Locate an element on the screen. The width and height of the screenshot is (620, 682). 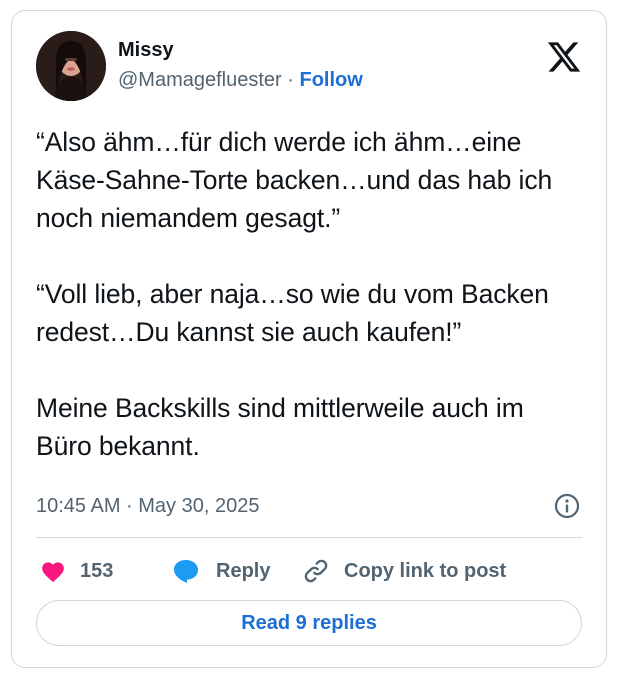
copy-link-button: Copy link to post is located at coordinates (404, 571).